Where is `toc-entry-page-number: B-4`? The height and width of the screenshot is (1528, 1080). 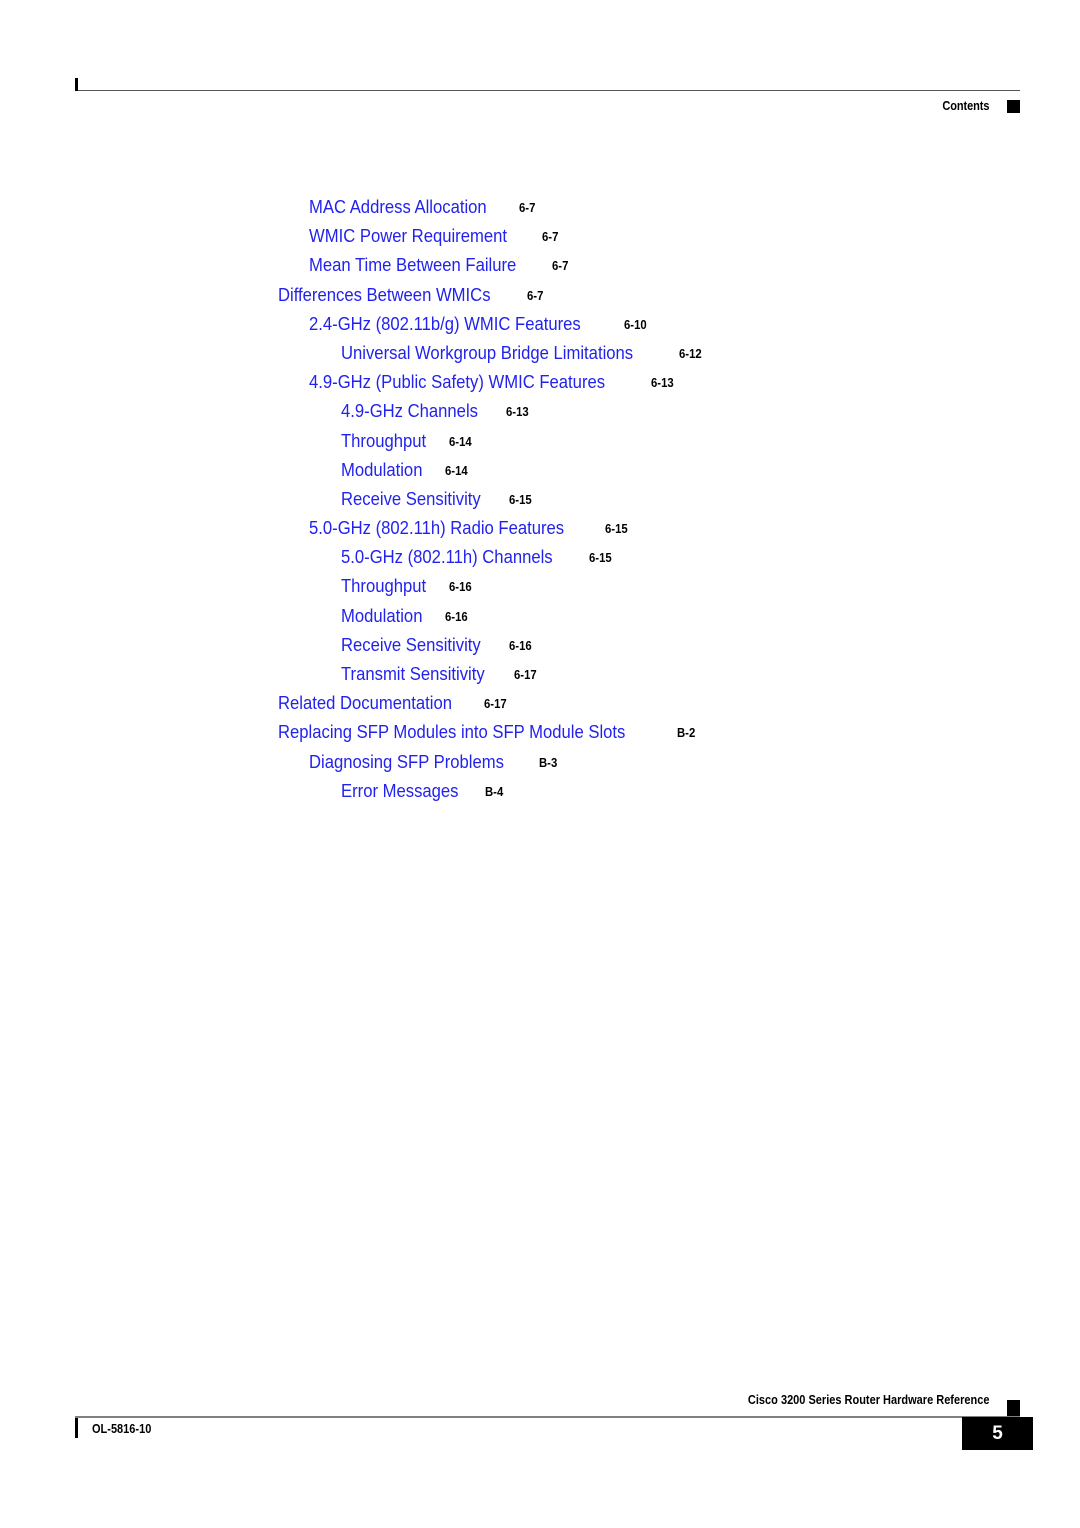
toc-entry-page-number: B-4 is located at coordinates (494, 792).